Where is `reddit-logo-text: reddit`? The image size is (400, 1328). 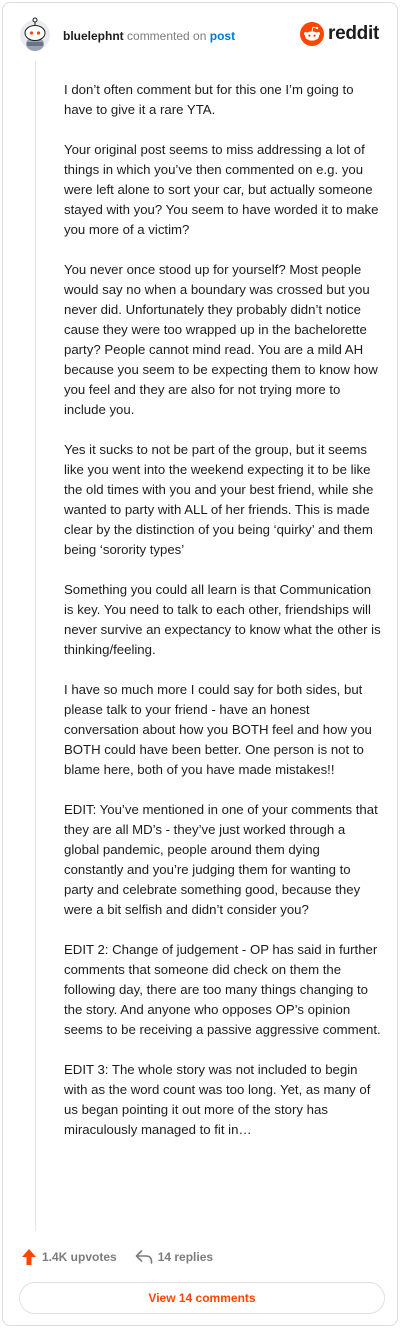
reddit-logo-text: reddit is located at coordinates (353, 33).